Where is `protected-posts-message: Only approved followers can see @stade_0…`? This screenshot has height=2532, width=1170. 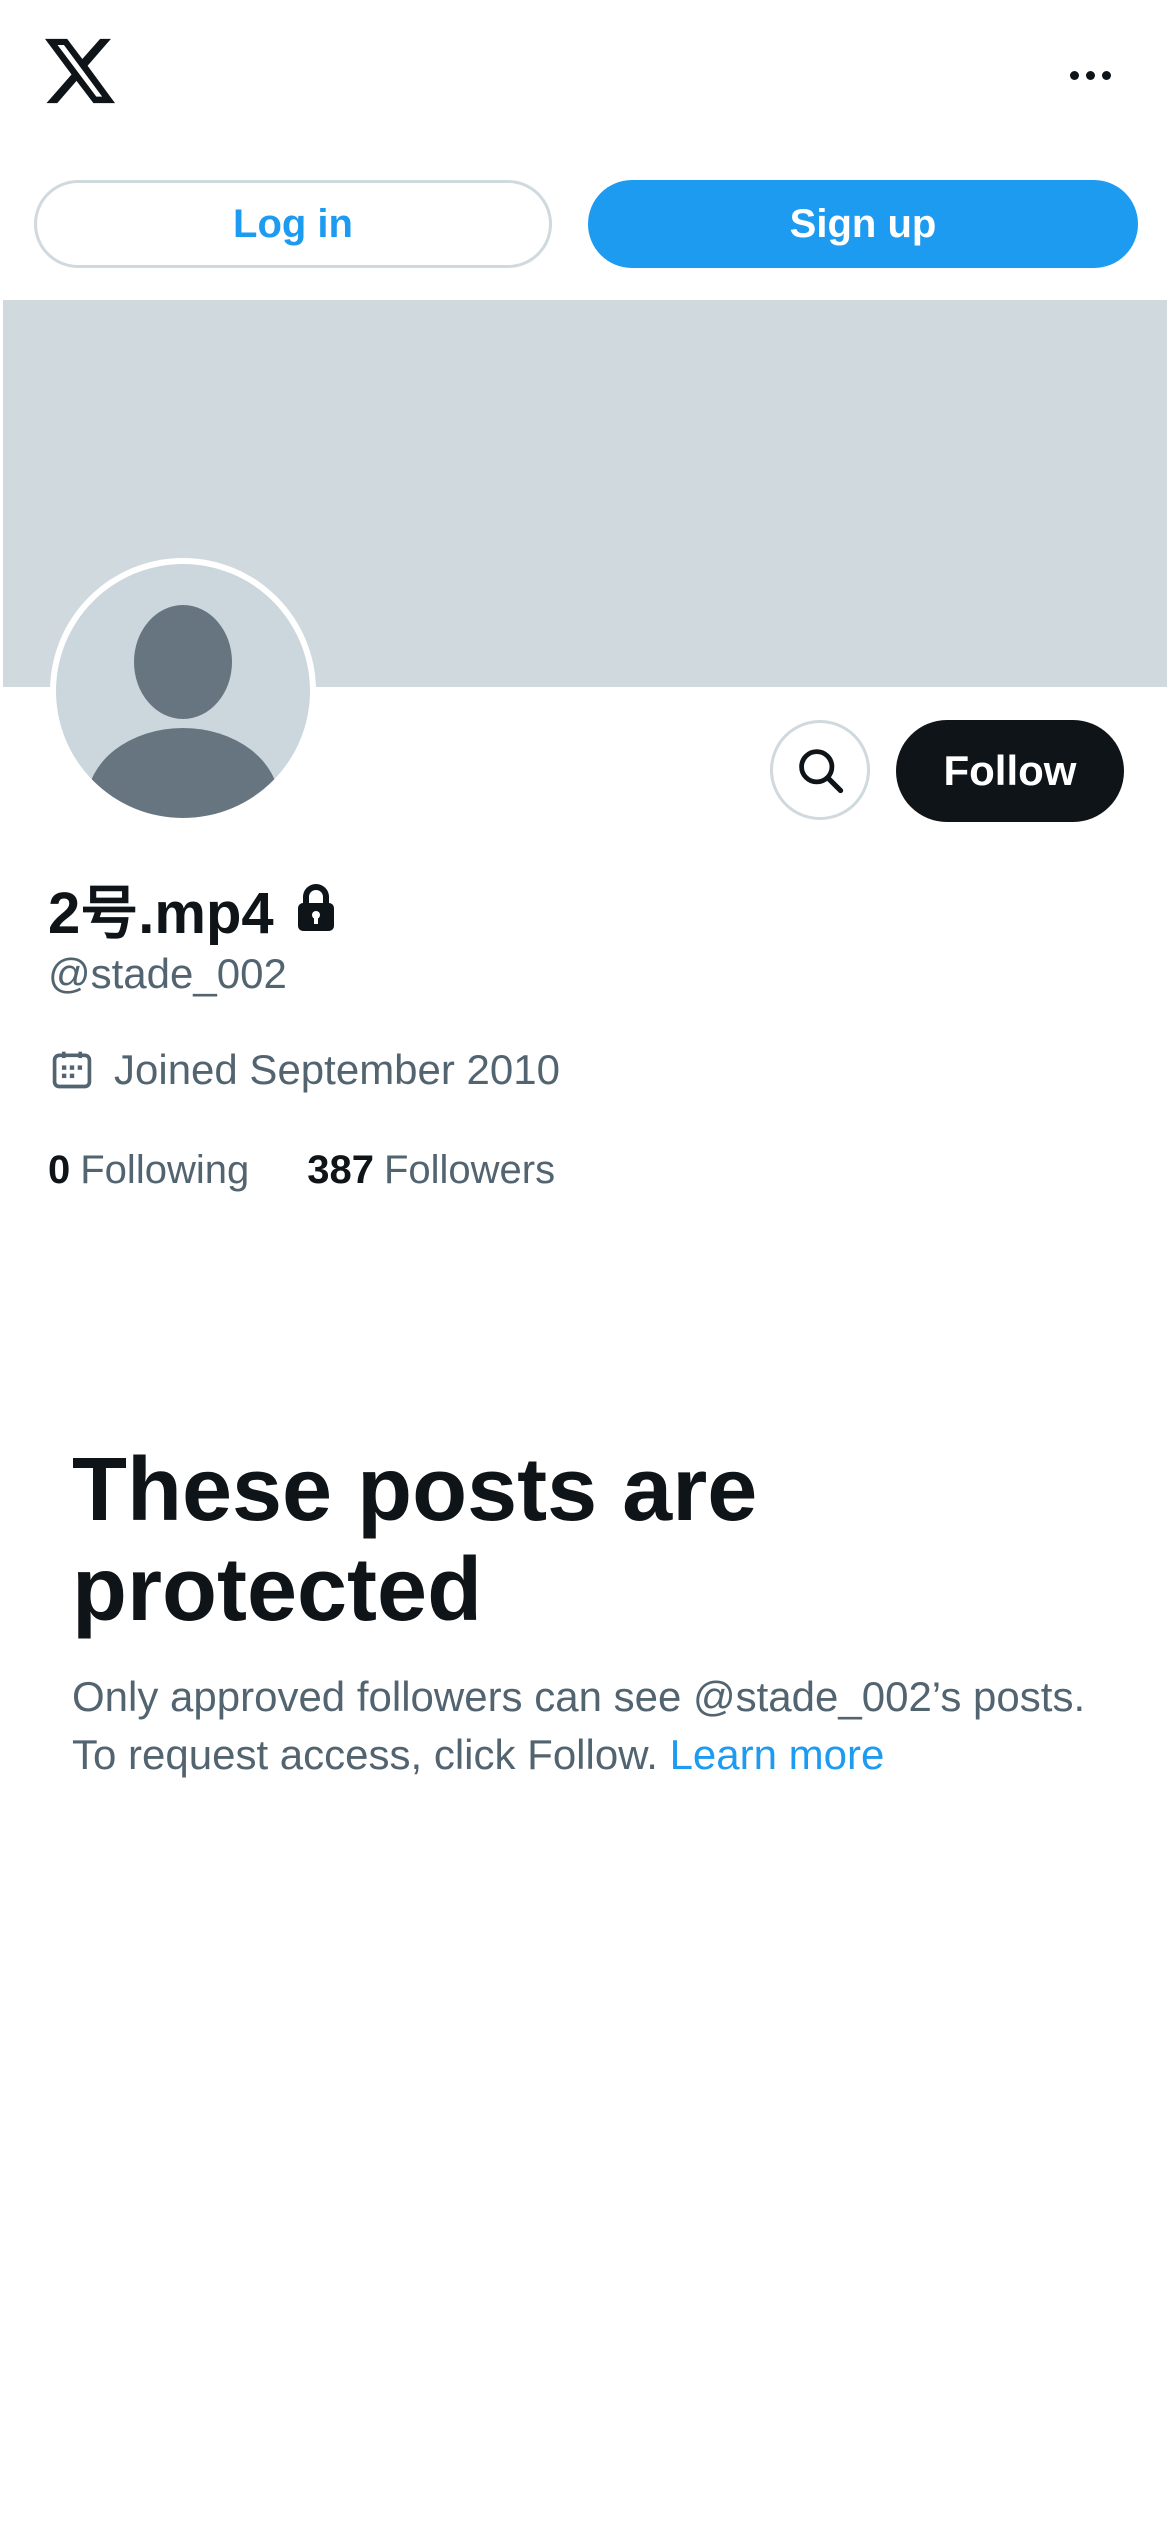
protected-posts-message: Only approved followers can see @stade_0… is located at coordinates (592, 1726).